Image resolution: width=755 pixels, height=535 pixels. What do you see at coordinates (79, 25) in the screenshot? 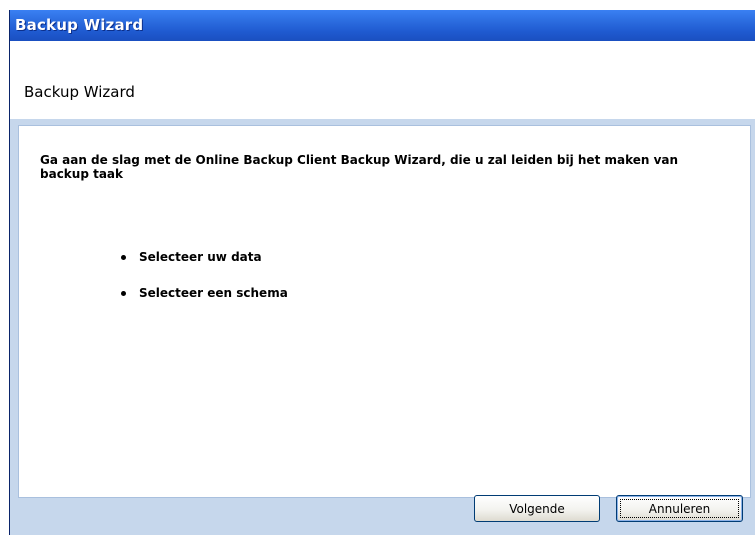
I see `window-title: Backup Wizard` at bounding box center [79, 25].